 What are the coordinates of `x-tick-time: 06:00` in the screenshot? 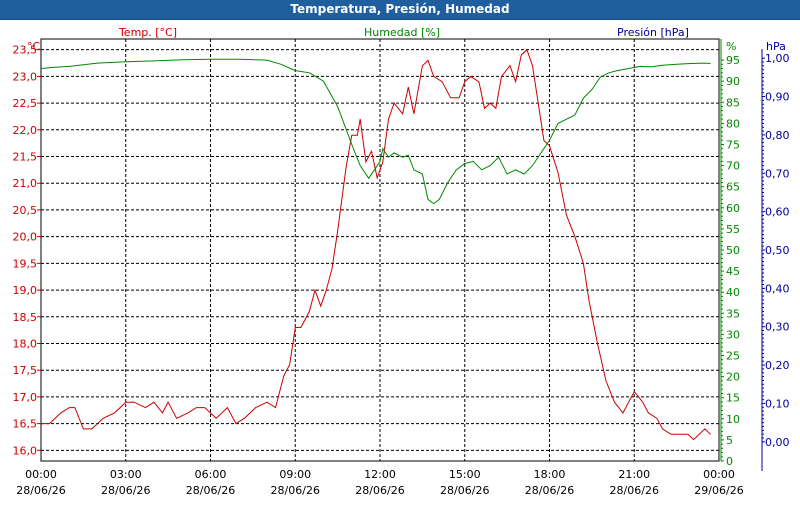 It's located at (211, 474).